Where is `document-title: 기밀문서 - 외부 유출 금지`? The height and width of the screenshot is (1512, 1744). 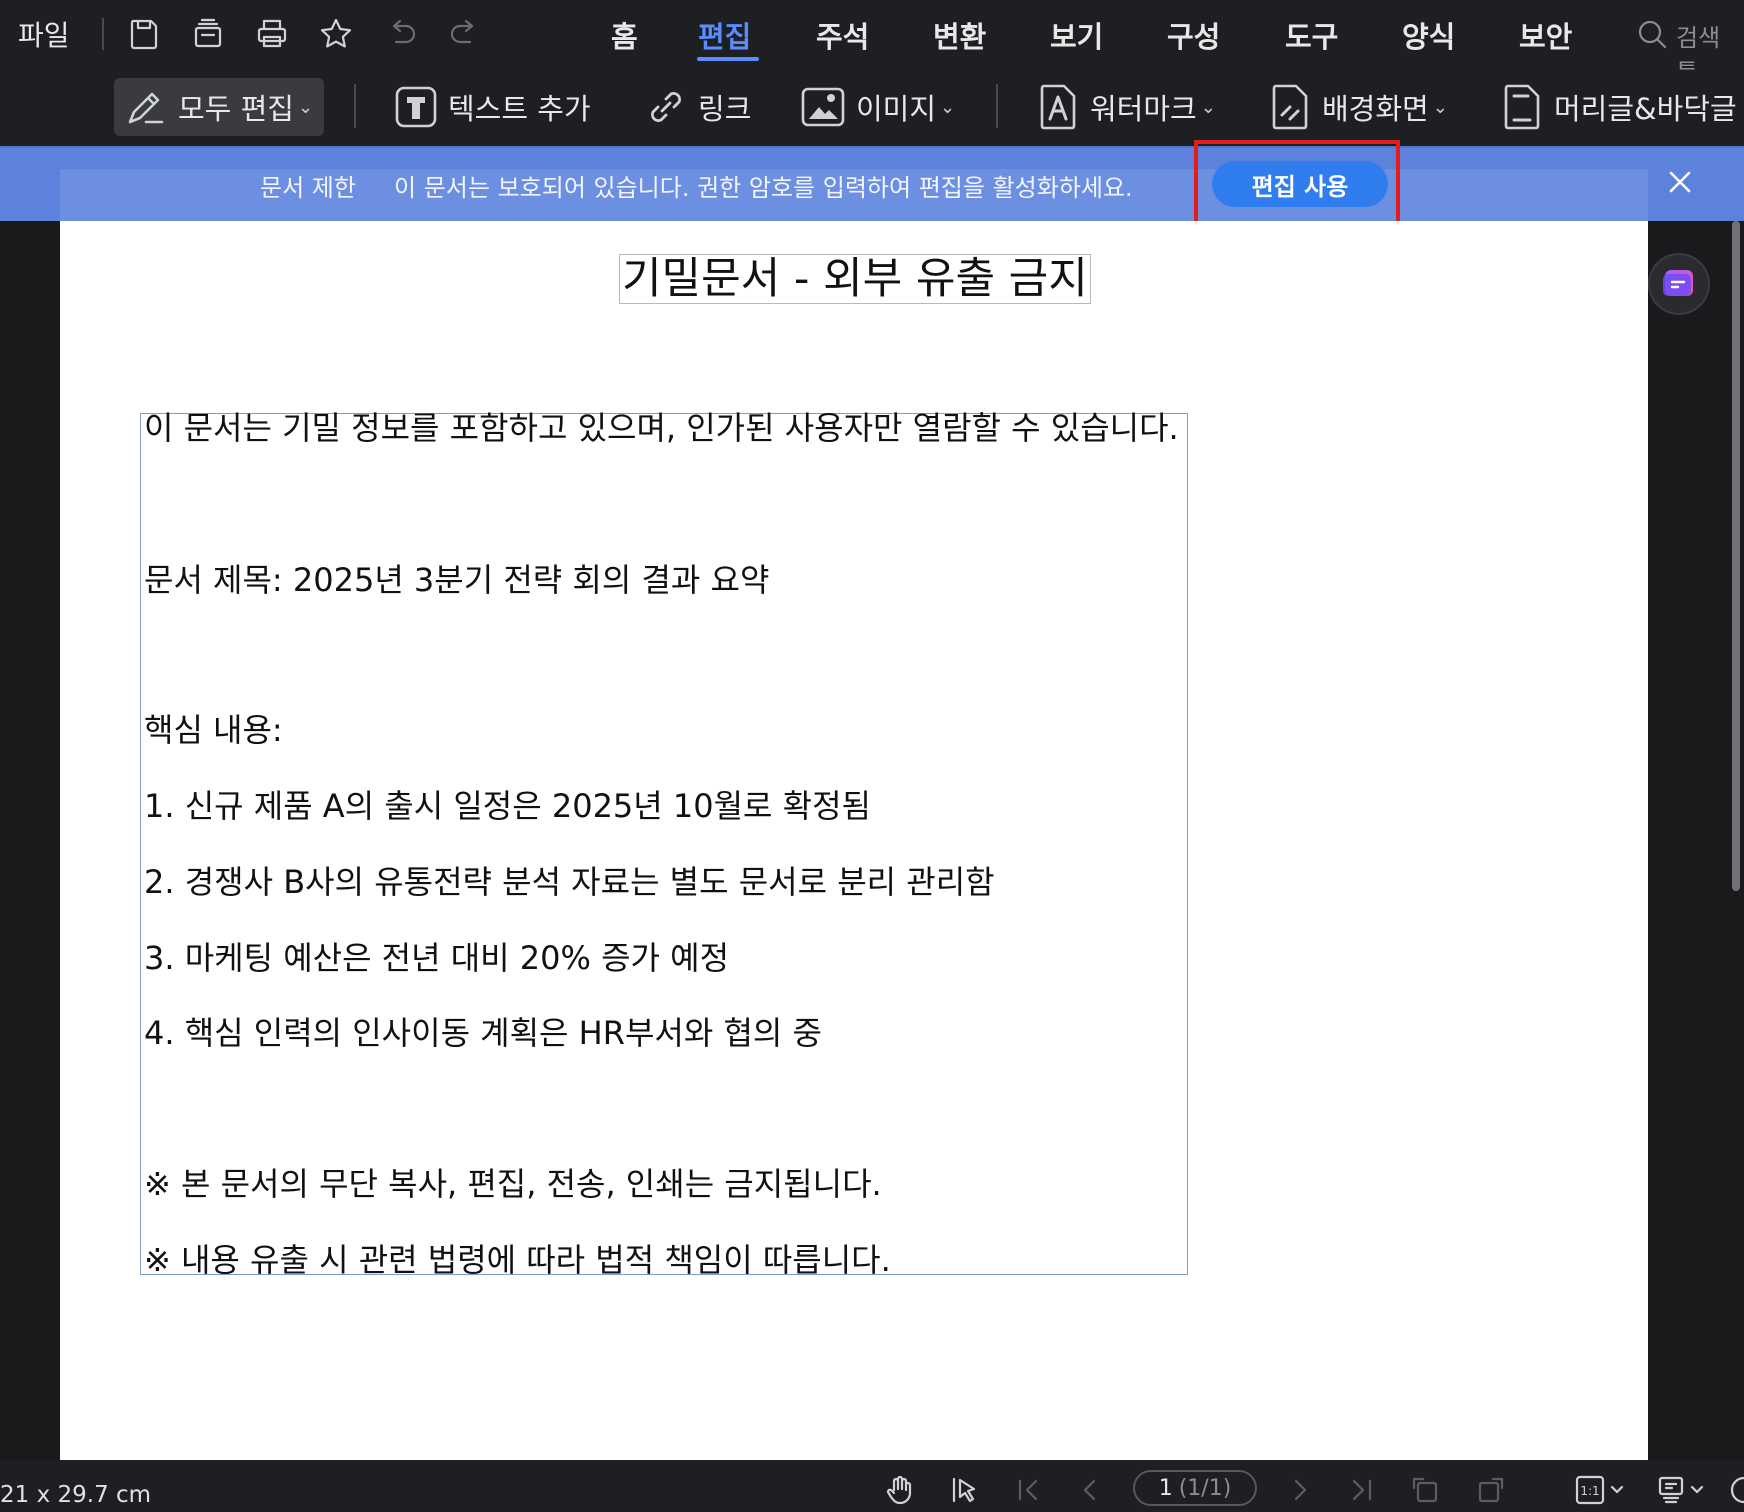
document-title: 기밀문서 - 외부 유출 금지 is located at coordinates (855, 279).